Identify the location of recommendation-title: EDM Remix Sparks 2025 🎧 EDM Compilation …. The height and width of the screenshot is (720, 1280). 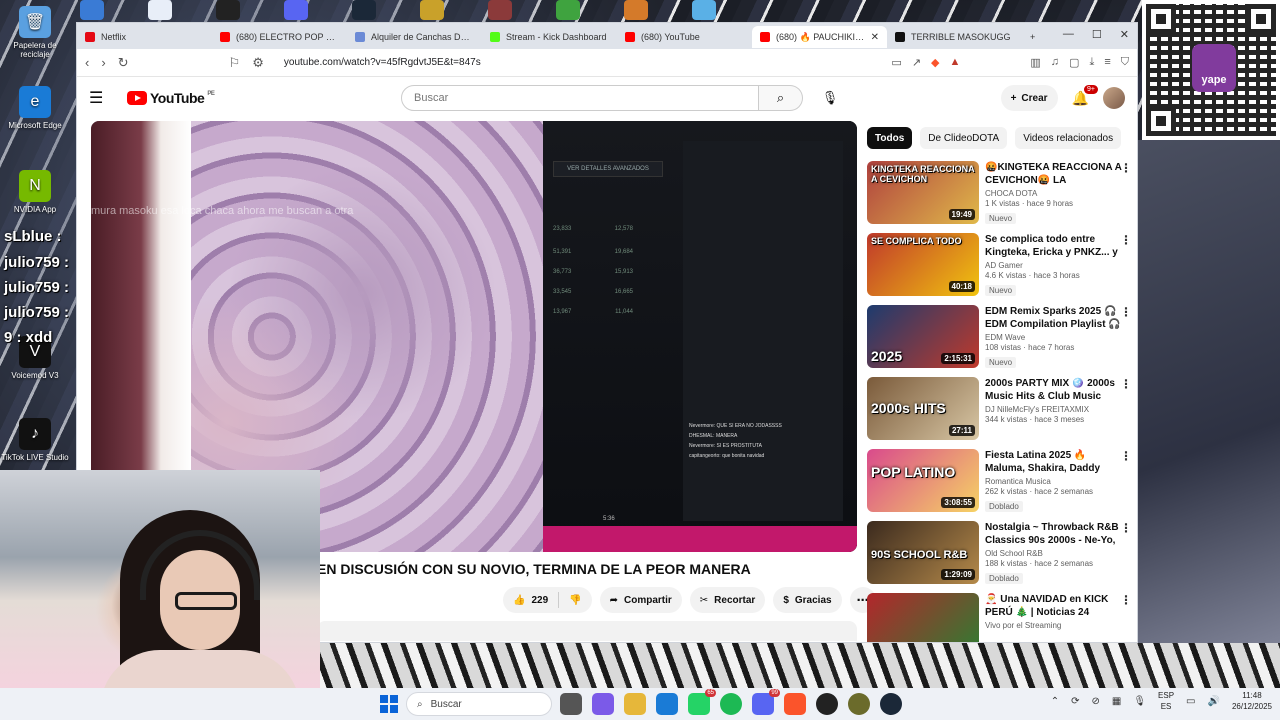
(1054, 318).